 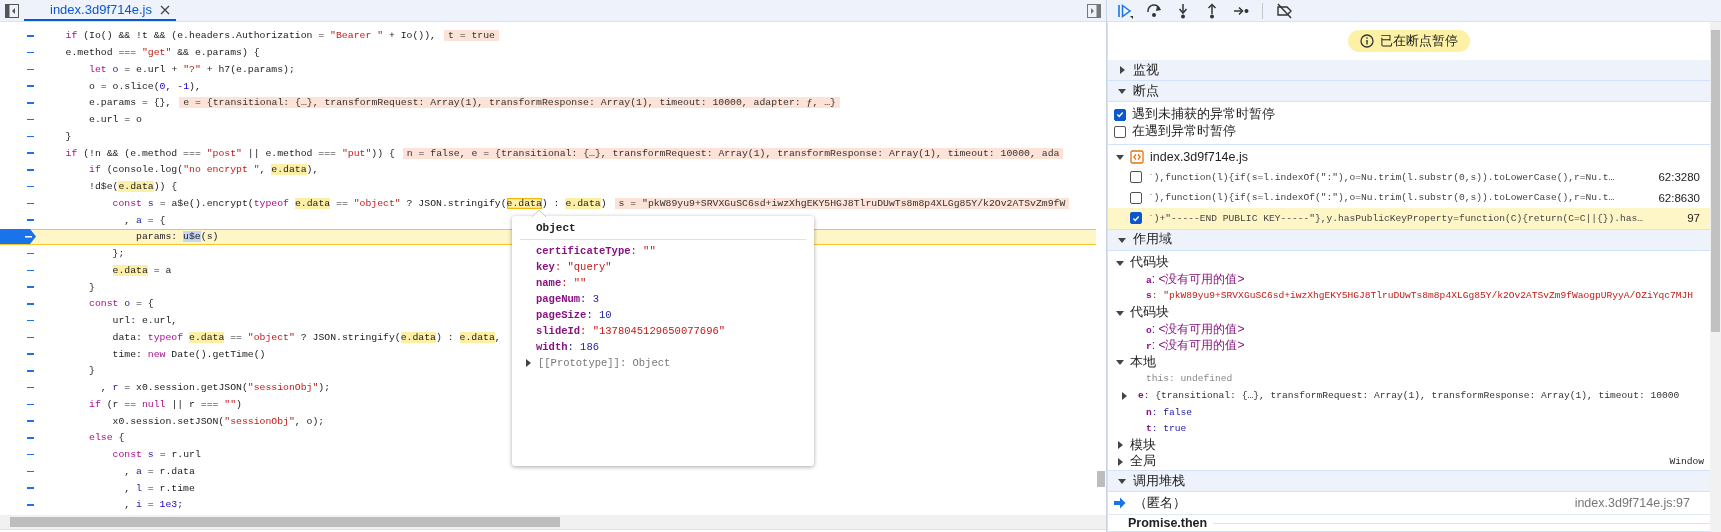 I want to click on checkbox-label: 遇到未捕获的异常时暂停, so click(x=1203, y=114).